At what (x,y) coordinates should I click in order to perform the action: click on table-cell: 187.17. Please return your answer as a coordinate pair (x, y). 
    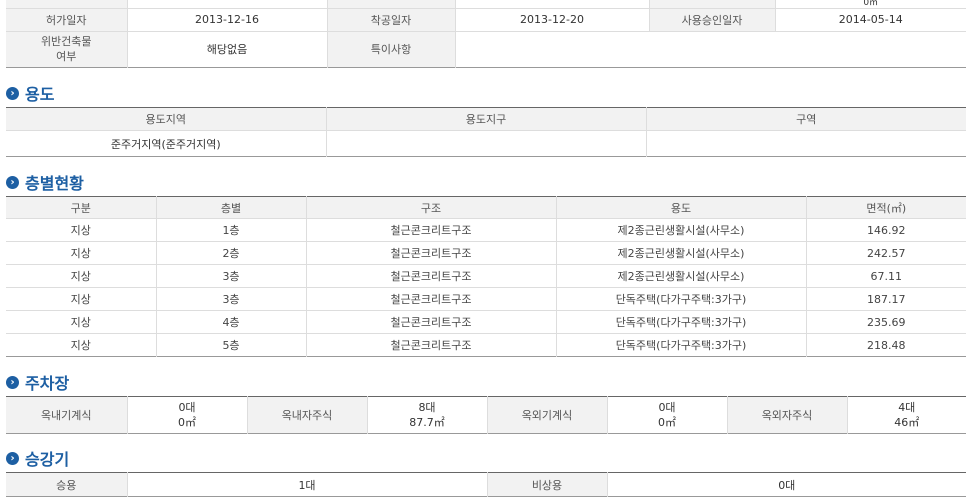
    Looking at the image, I should click on (886, 299).